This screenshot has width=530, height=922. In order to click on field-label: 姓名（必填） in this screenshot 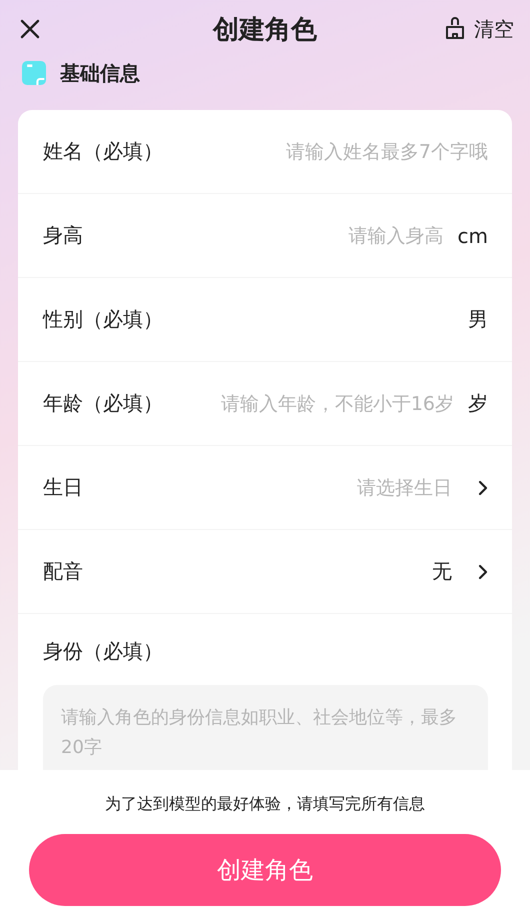, I will do `click(103, 151)`.